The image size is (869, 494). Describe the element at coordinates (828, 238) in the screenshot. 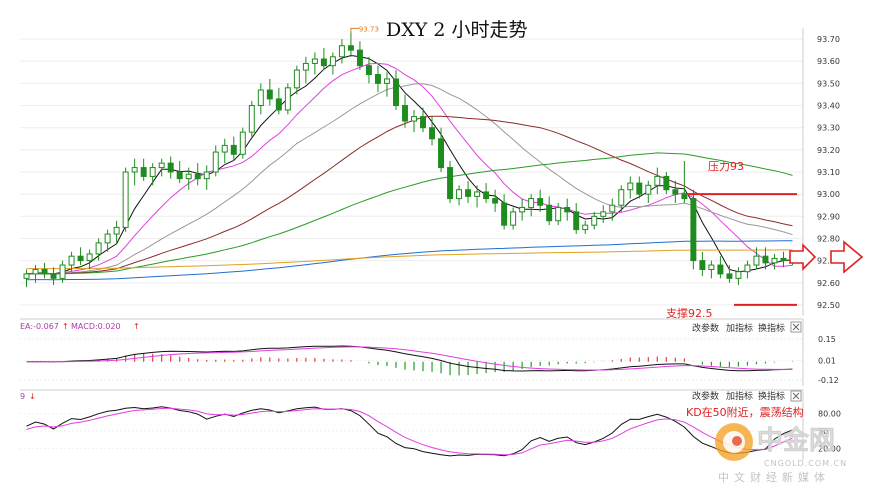

I see `y-tick-label: 92.80` at that location.